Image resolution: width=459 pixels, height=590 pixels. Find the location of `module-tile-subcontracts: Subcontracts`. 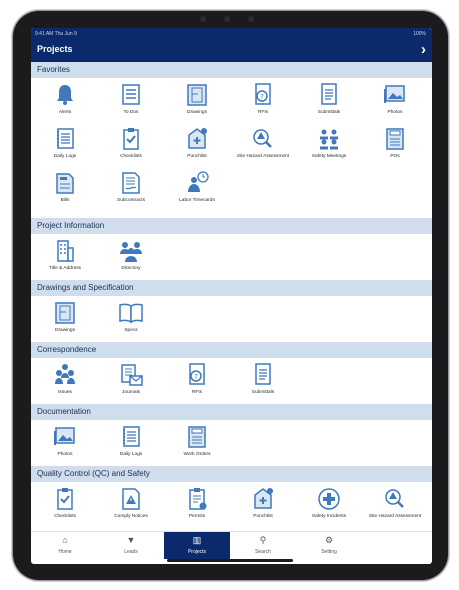

module-tile-subcontracts: Subcontracts is located at coordinates (131, 195).